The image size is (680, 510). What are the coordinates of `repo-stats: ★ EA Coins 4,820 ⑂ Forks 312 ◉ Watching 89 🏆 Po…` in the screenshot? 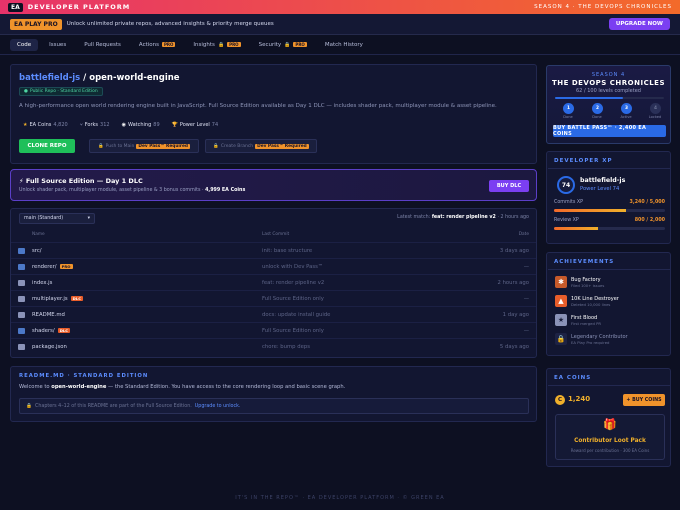 It's located at (126, 125).